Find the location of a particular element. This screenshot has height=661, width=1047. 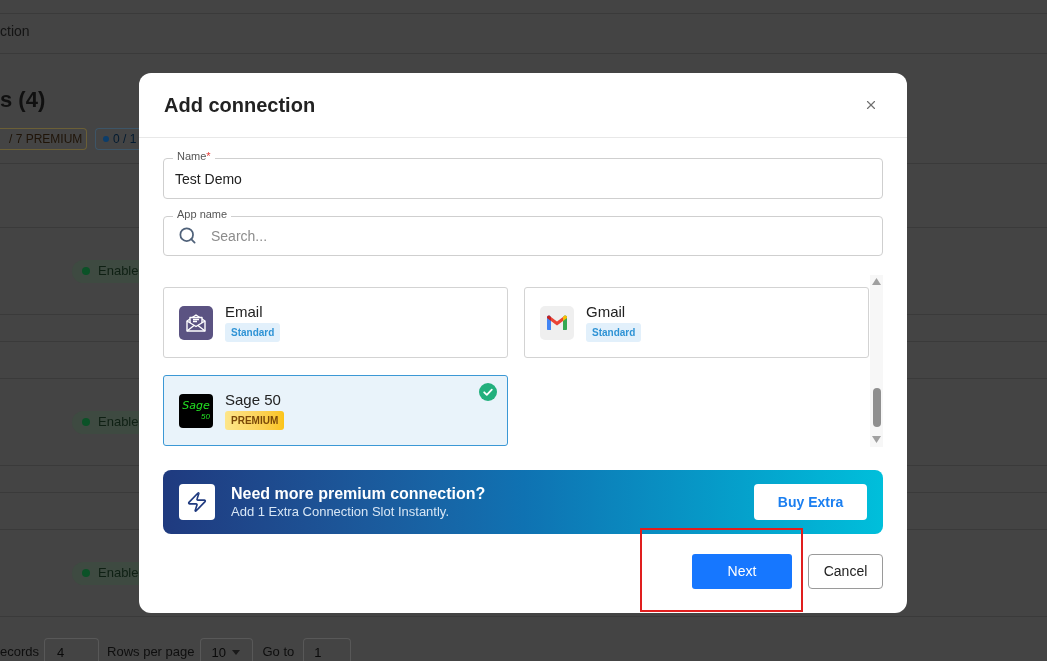

app-name: Sage 50 is located at coordinates (253, 400).